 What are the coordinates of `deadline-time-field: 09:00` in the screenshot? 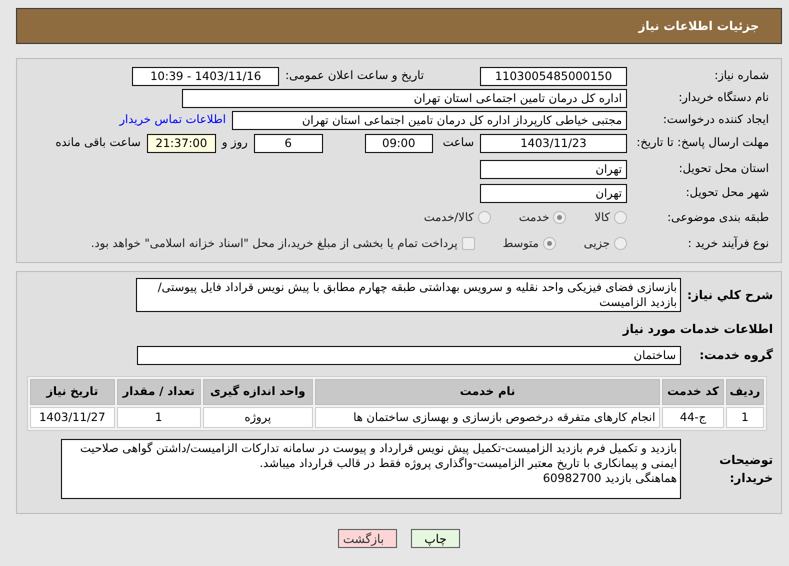 It's located at (398, 143).